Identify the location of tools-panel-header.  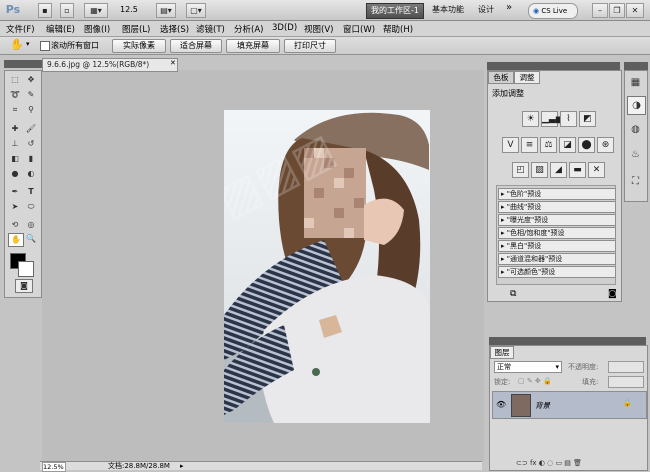
(23, 64).